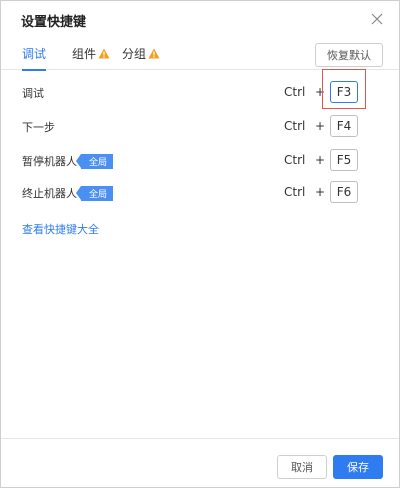 The width and height of the screenshot is (400, 488). I want to click on hotkey-field-pause-robot: F5, so click(344, 160).